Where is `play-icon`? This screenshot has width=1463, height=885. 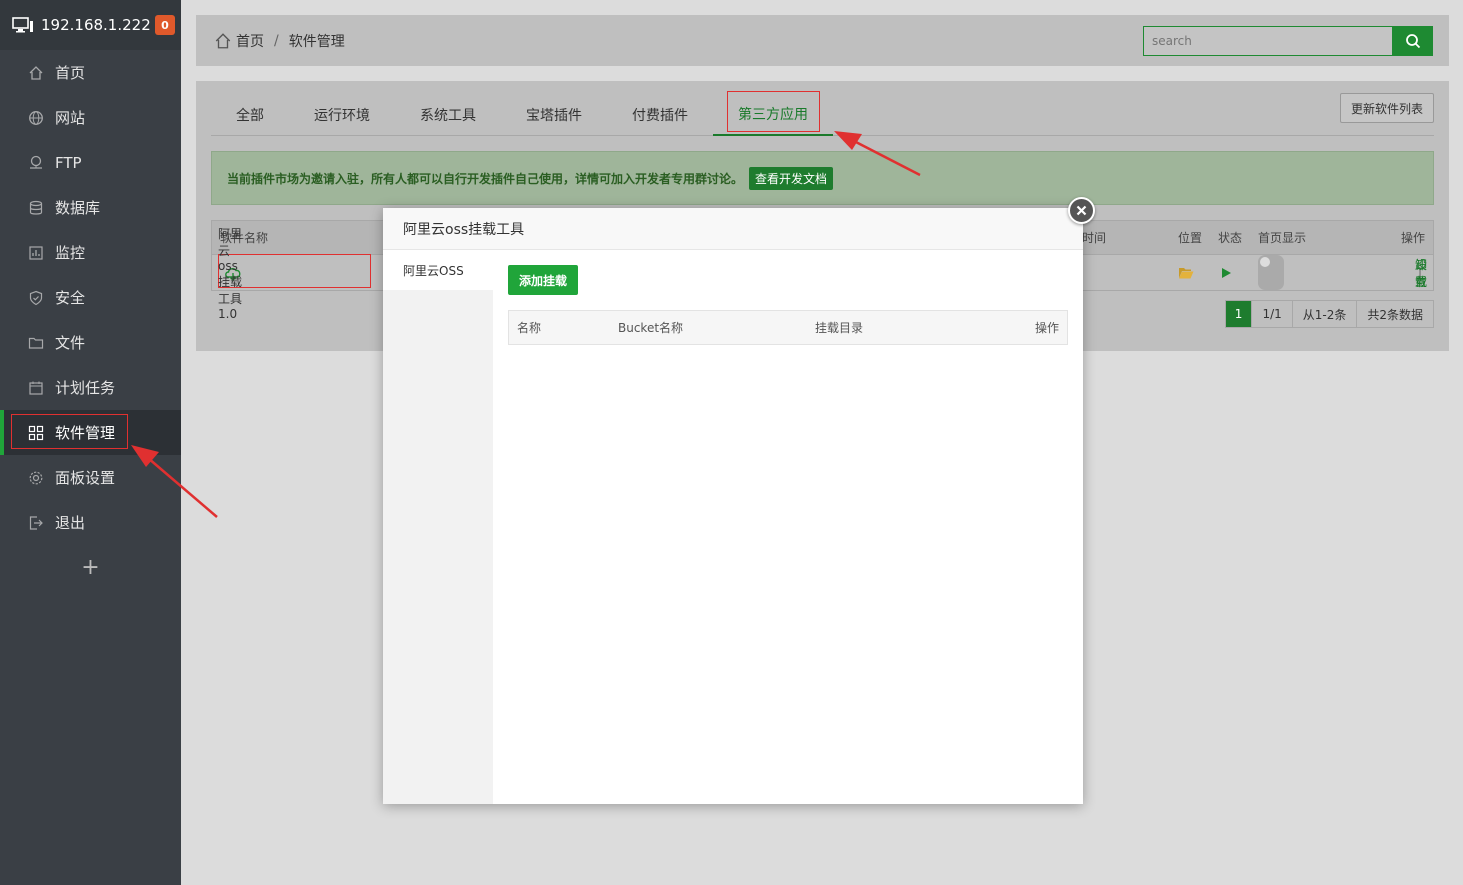
play-icon is located at coordinates (1226, 272).